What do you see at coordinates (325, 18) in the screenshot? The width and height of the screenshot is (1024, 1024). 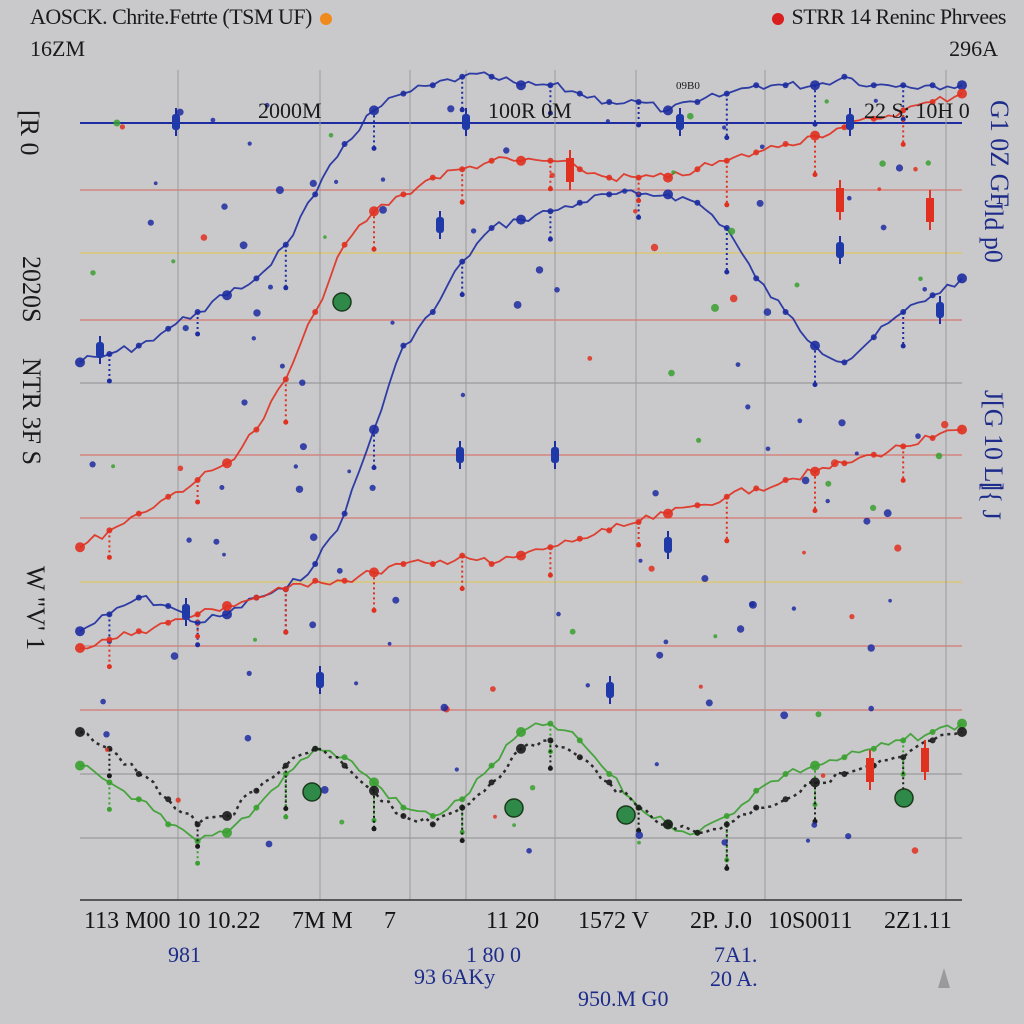 I see `orange-dot-icon` at bounding box center [325, 18].